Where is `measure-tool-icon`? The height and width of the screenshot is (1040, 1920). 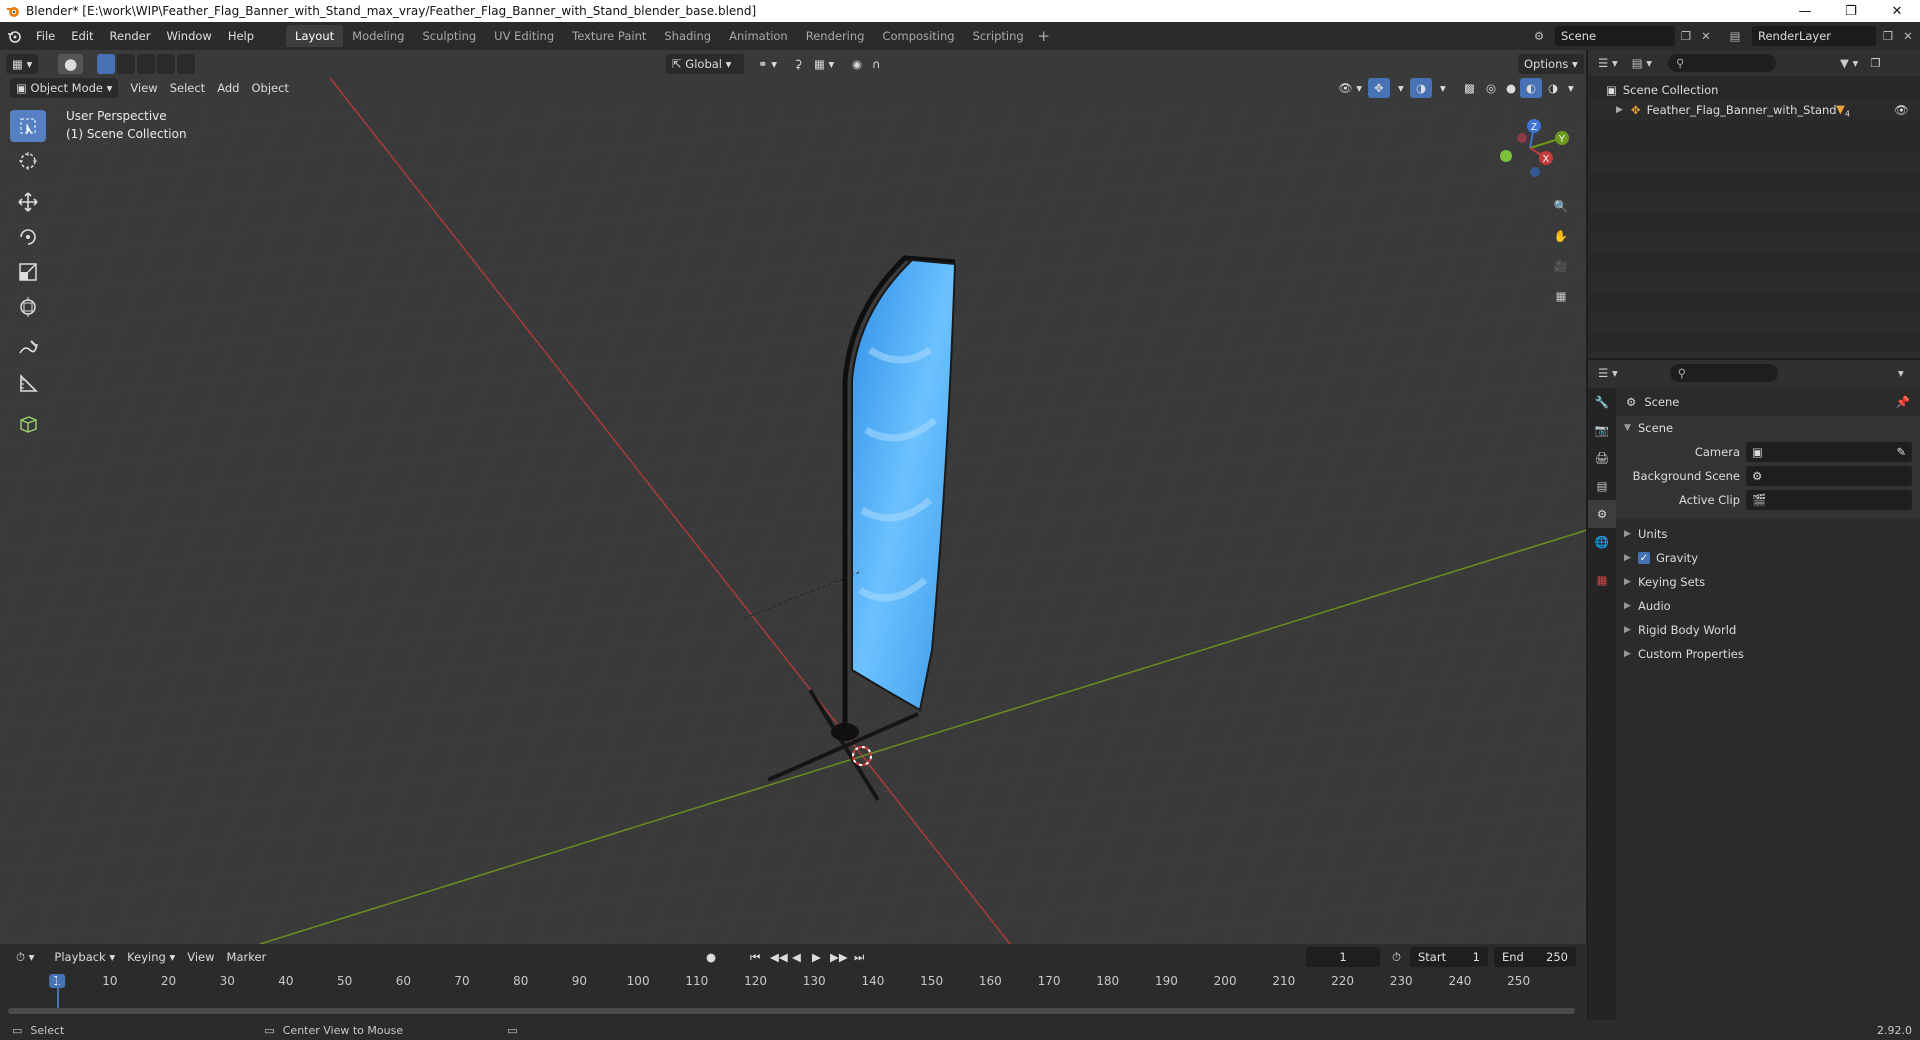 measure-tool-icon is located at coordinates (28, 383).